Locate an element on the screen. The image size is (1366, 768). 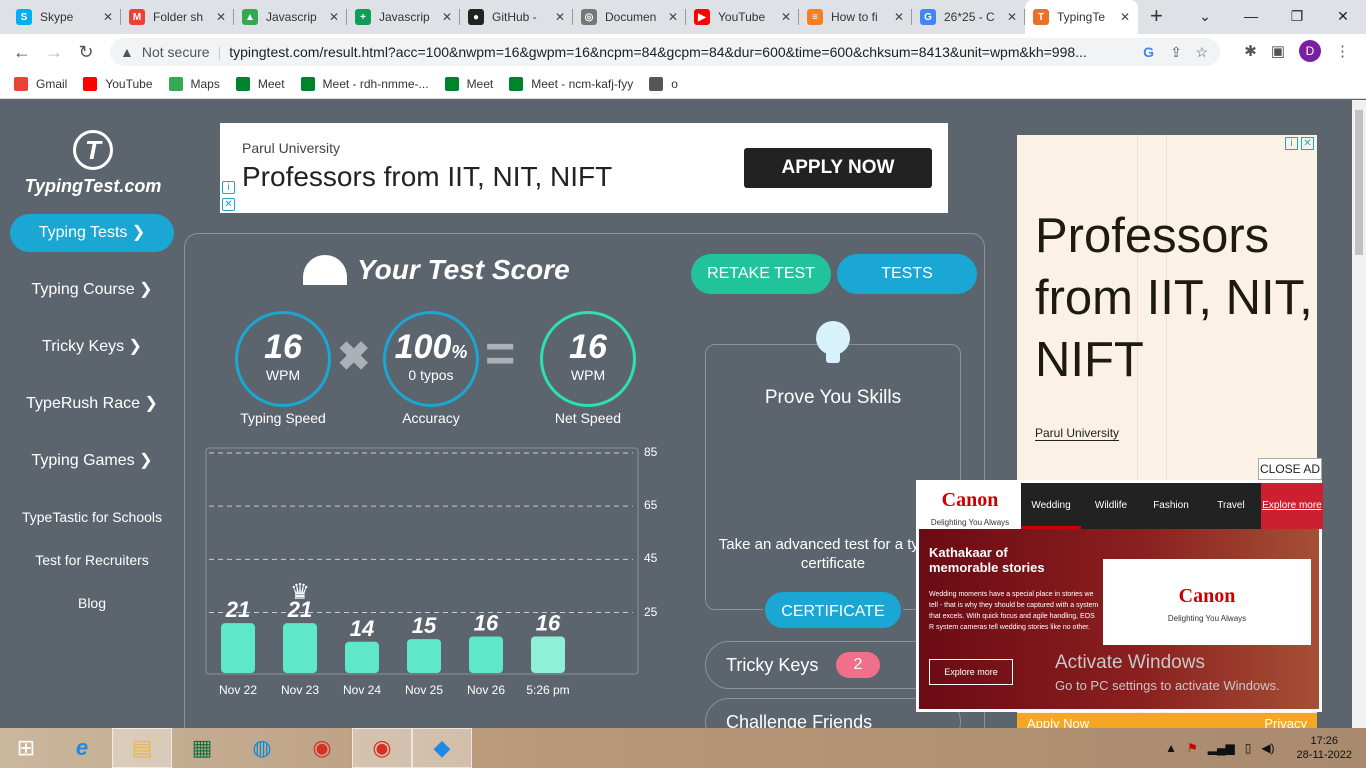
bookmark-item: Maps is located at coordinates (194, 84).